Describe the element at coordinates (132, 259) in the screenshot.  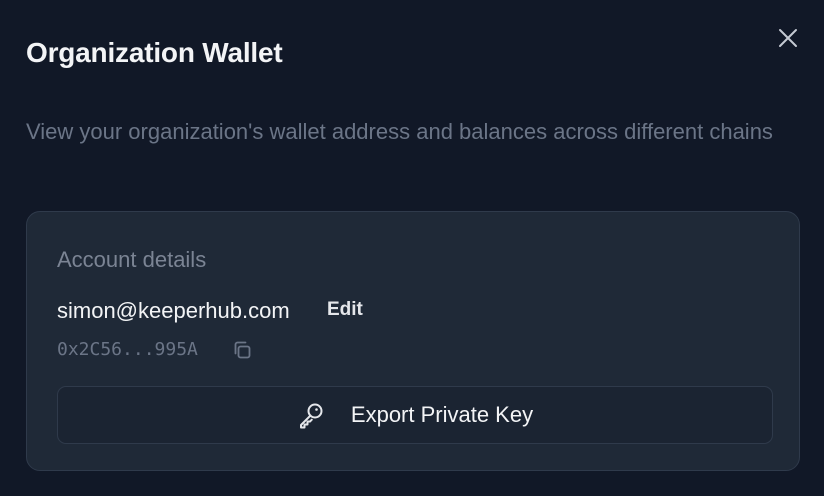
I see `account-details-heading: Account details` at that location.